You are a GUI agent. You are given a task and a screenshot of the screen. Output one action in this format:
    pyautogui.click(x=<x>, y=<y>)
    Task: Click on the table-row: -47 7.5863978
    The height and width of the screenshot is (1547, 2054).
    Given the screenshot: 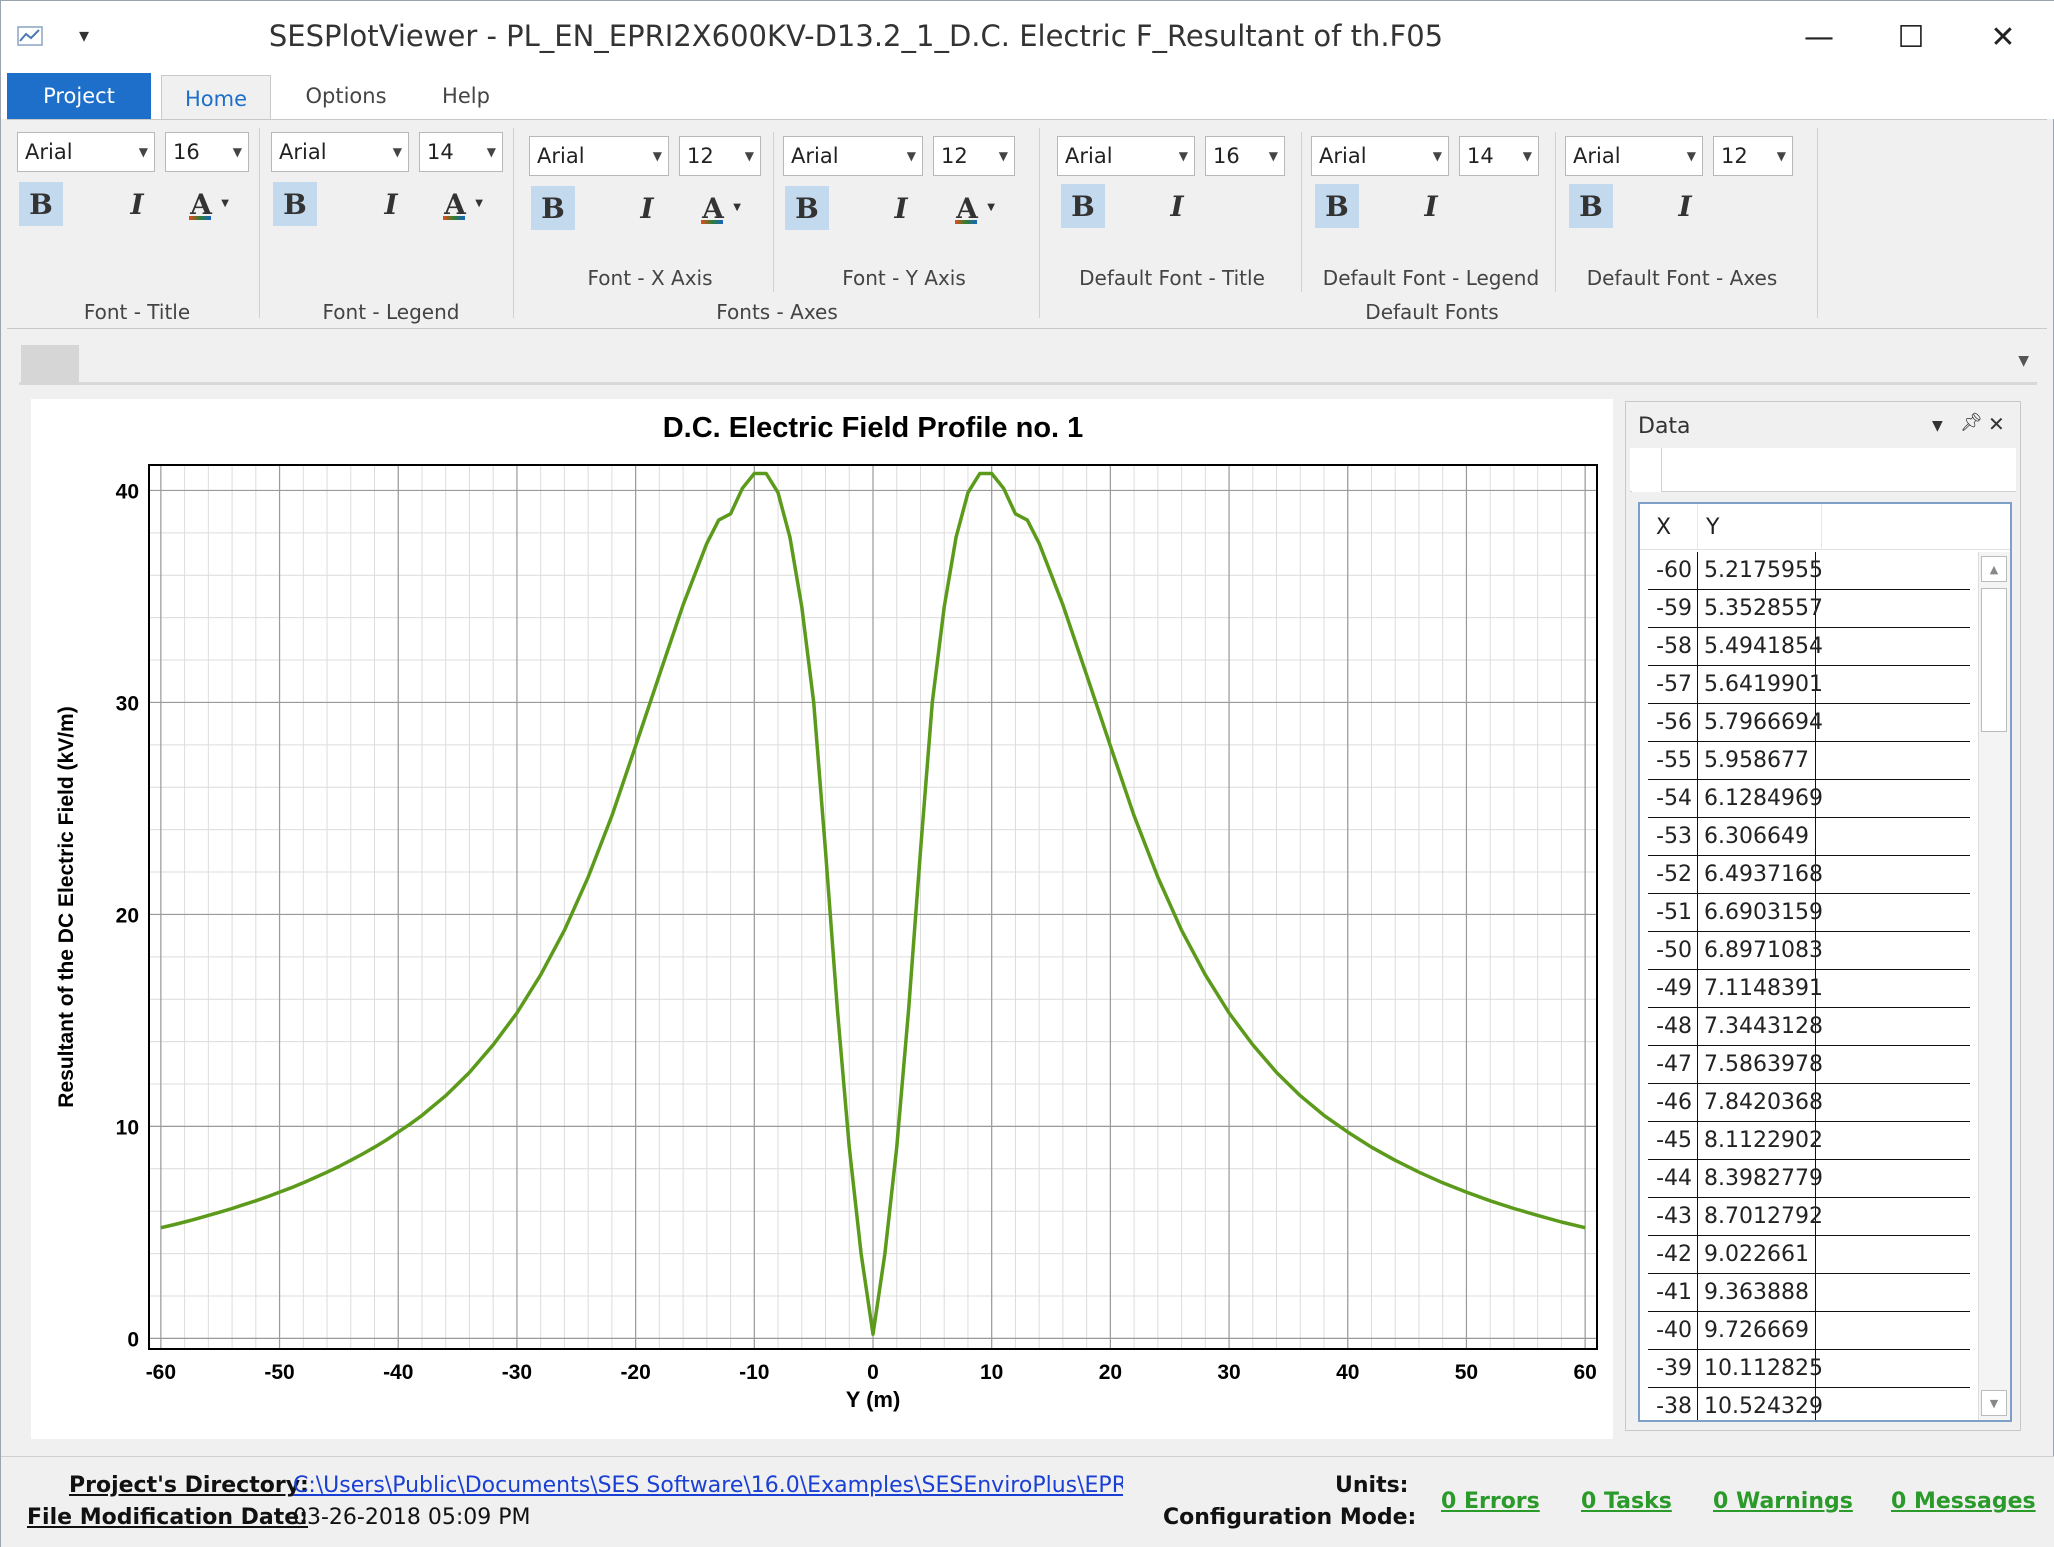 What is the action you would take?
    pyautogui.click(x=1808, y=1065)
    